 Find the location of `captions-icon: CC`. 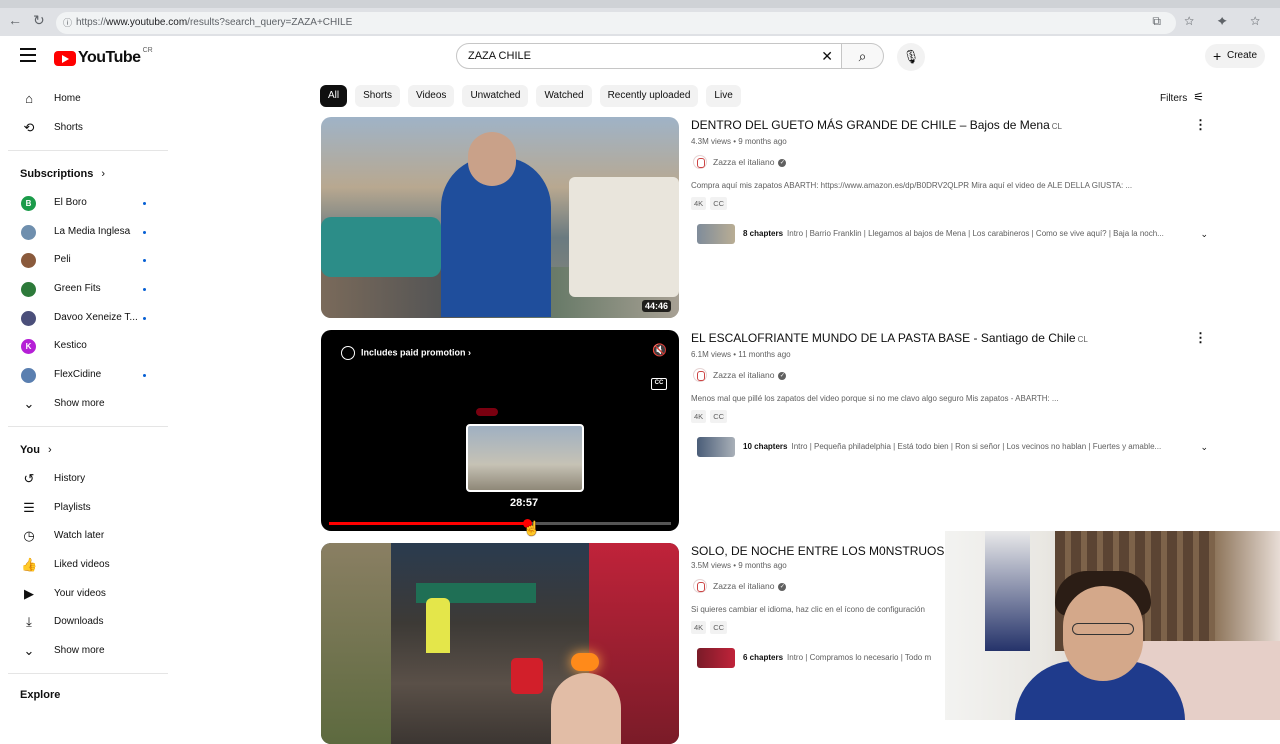

captions-icon: CC is located at coordinates (659, 384).